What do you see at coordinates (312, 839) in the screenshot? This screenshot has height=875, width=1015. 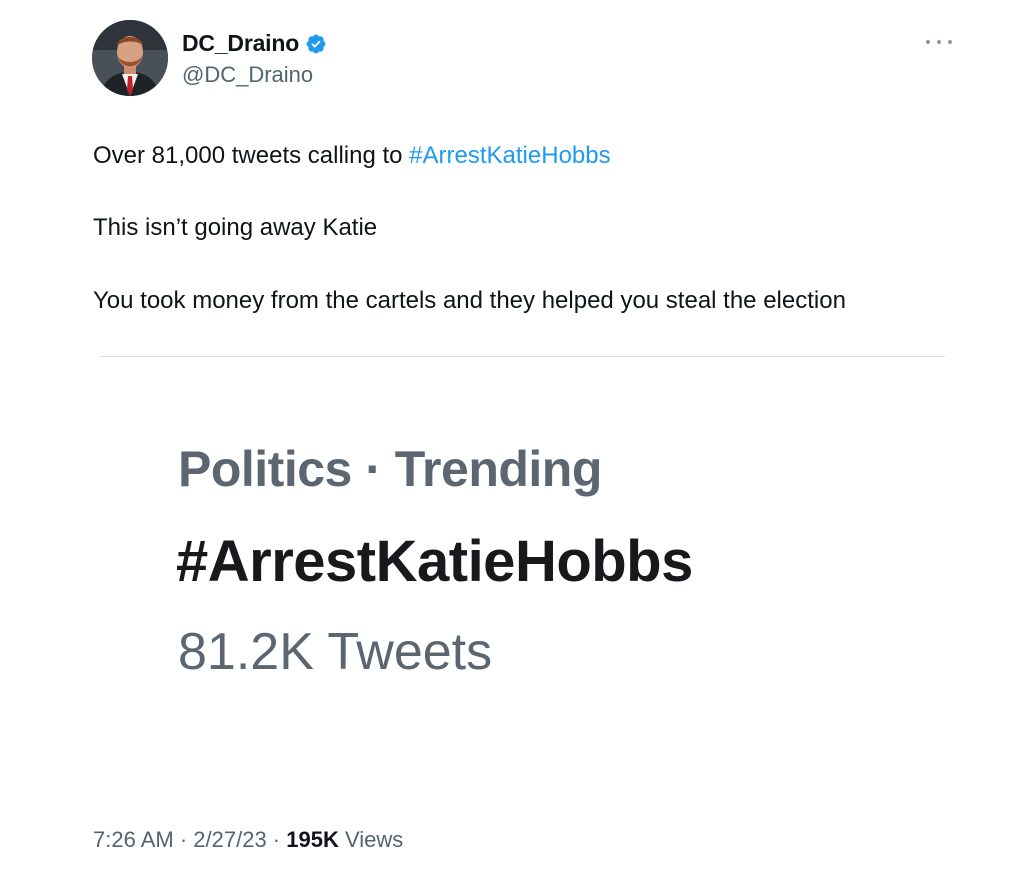 I see `views-count: 195K` at bounding box center [312, 839].